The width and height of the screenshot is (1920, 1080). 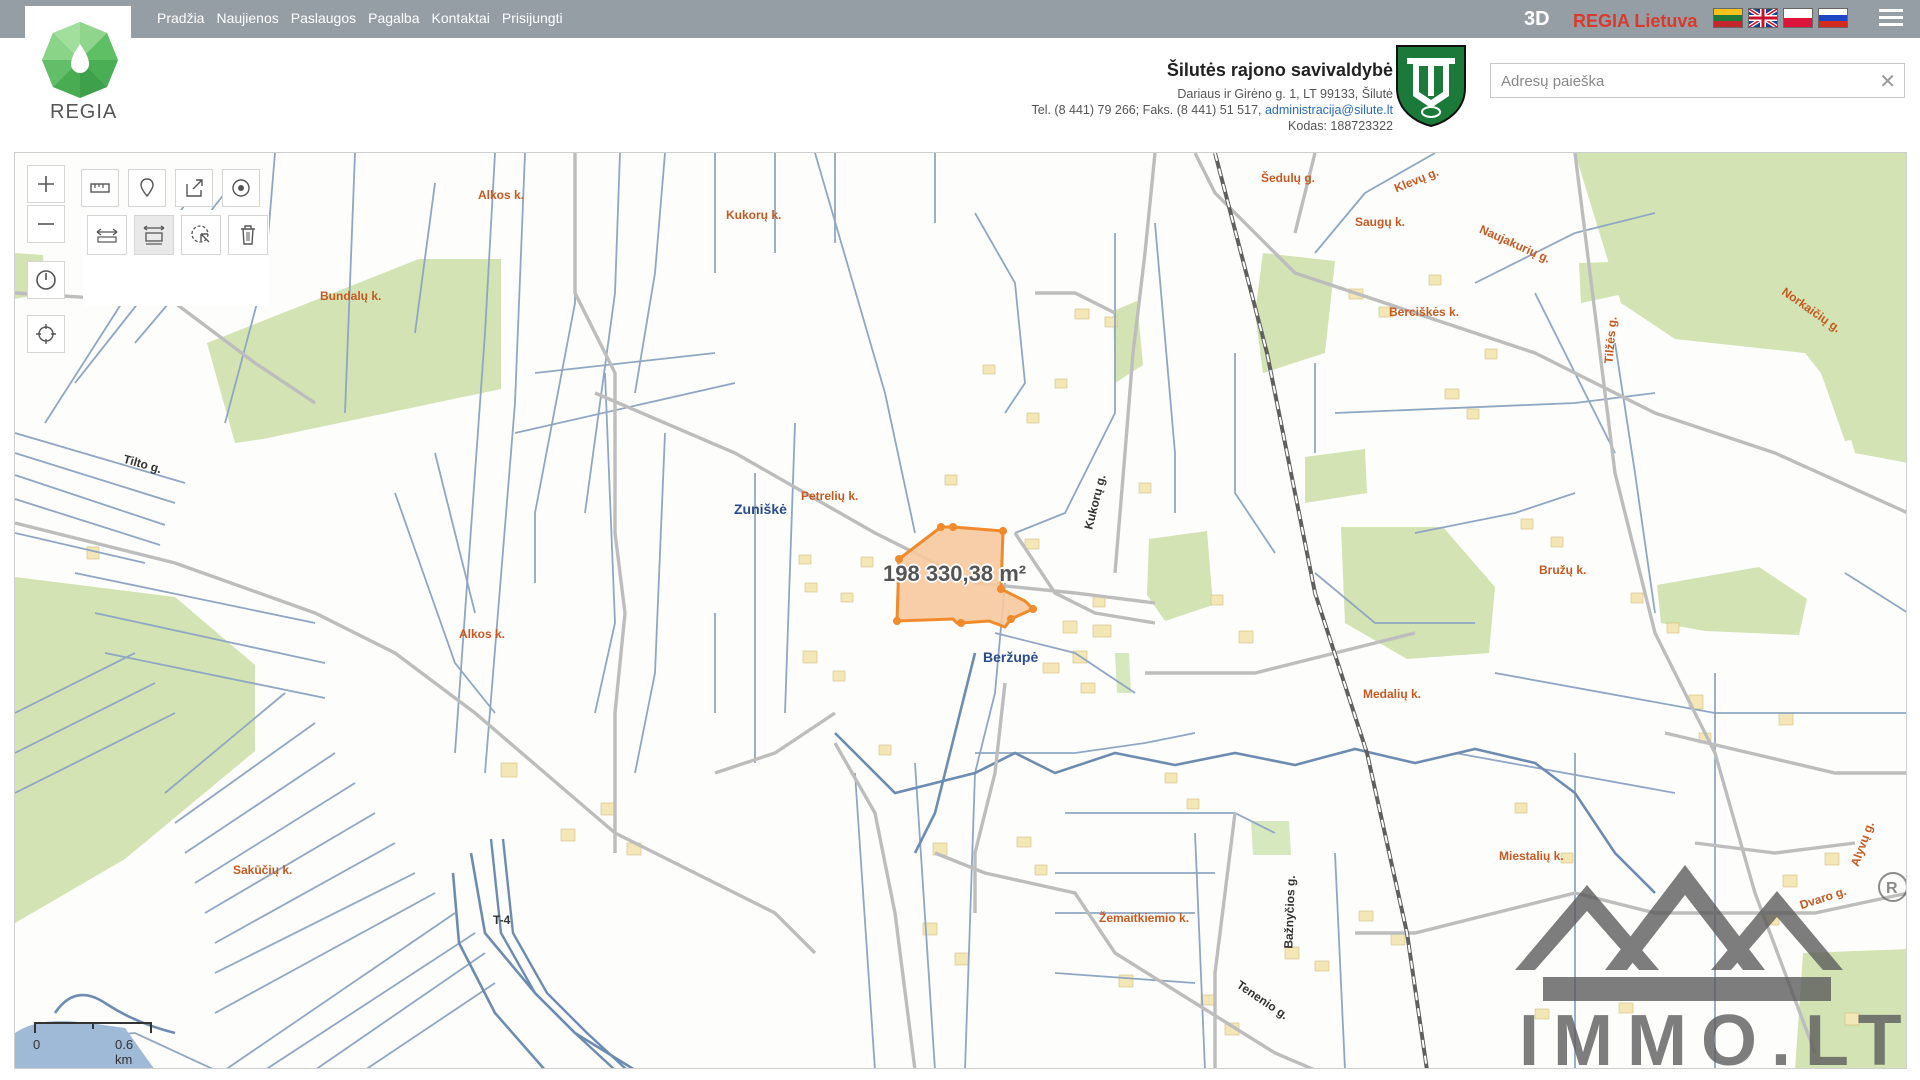 I want to click on svg-text: R, so click(x=1892, y=888).